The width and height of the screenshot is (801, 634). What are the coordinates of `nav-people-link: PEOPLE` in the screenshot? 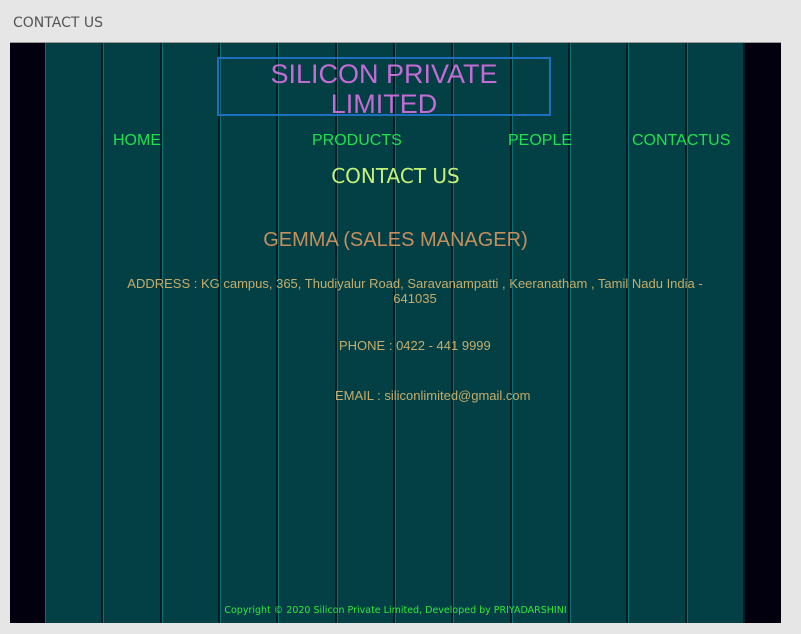 It's located at (540, 141).